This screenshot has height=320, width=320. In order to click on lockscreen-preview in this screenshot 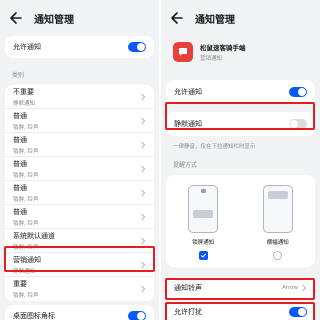, I will do `click(203, 209)`.